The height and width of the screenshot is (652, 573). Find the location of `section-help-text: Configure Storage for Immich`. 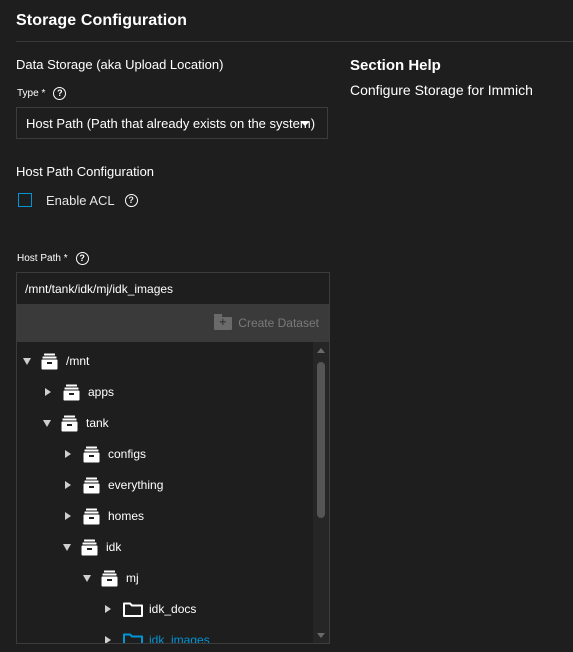

section-help-text: Configure Storage for Immich is located at coordinates (441, 90).